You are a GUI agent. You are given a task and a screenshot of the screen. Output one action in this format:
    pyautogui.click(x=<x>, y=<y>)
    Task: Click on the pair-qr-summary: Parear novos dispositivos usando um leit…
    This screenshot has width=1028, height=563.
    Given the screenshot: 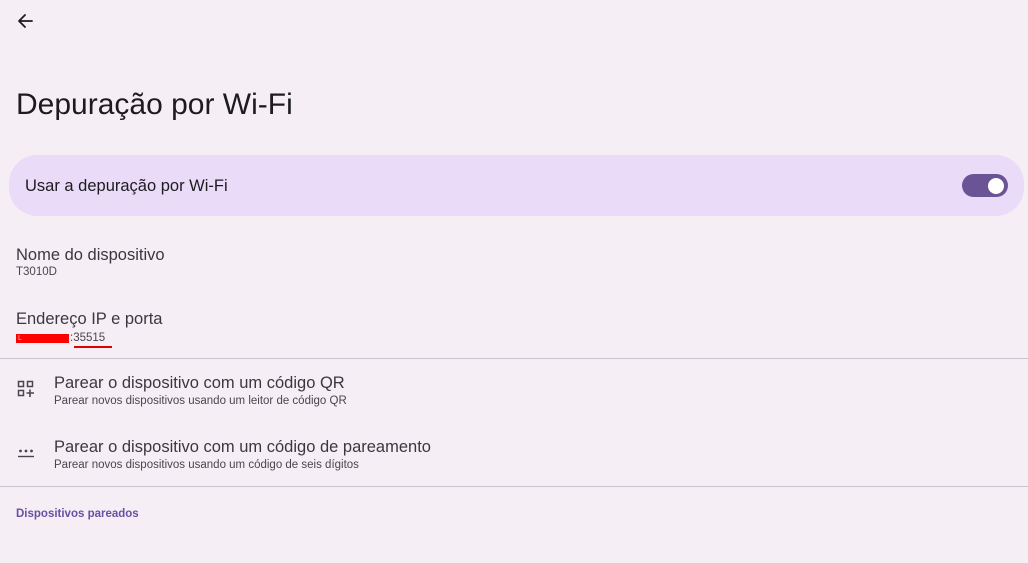 What is the action you would take?
    pyautogui.click(x=200, y=401)
    